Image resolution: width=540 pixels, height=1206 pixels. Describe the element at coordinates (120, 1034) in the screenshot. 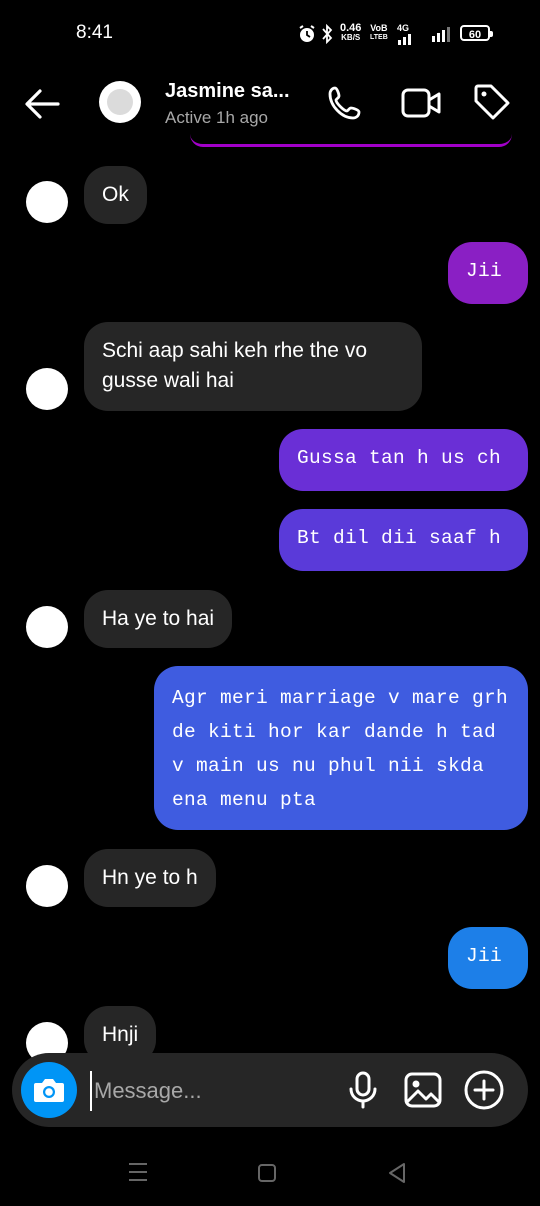

I see `message-text: Hnji` at that location.